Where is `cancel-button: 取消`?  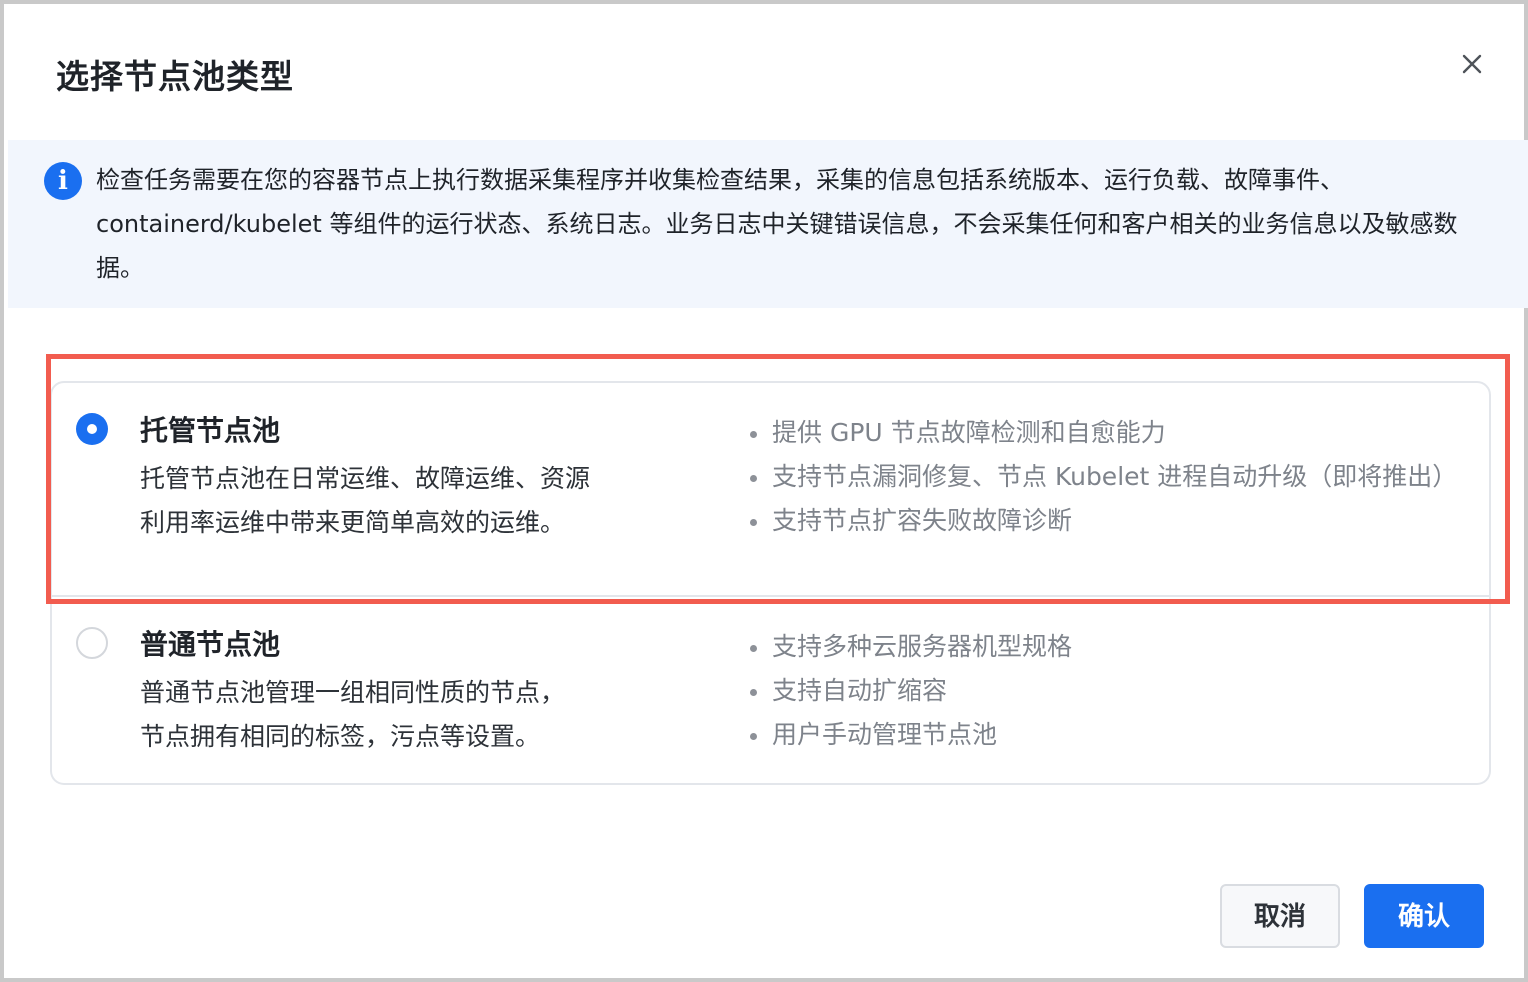 cancel-button: 取消 is located at coordinates (1280, 916).